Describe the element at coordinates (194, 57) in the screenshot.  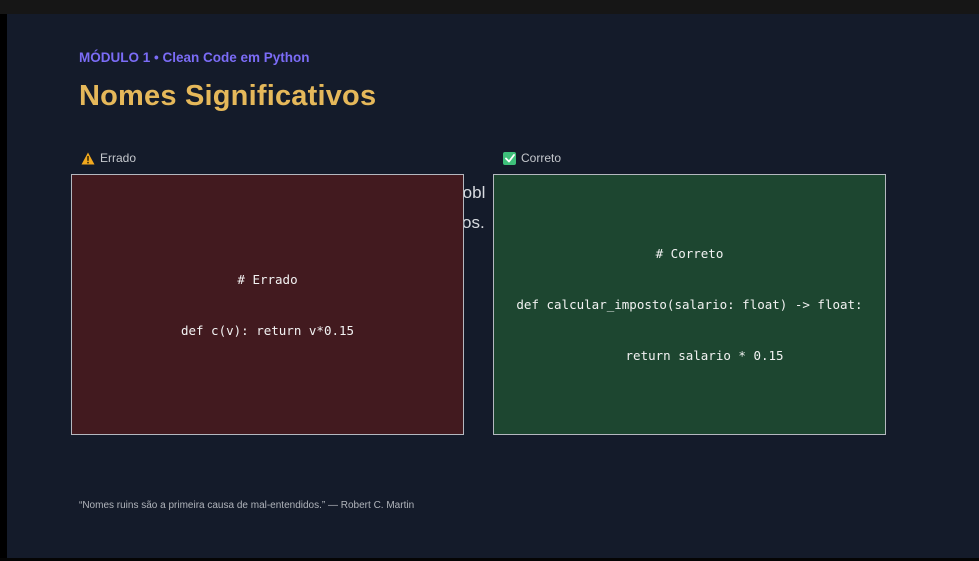
I see `module-label: MÓDULO 1 • Clean Code em Python` at that location.